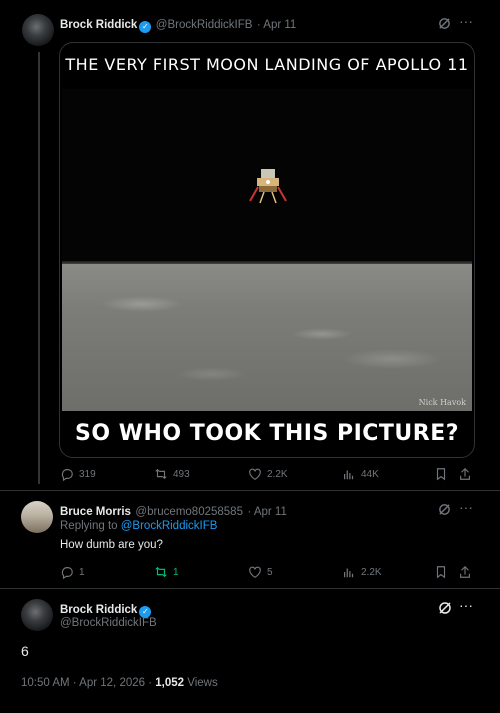  What do you see at coordinates (189, 512) in the screenshot?
I see `author-handle: @brucemo80258585` at bounding box center [189, 512].